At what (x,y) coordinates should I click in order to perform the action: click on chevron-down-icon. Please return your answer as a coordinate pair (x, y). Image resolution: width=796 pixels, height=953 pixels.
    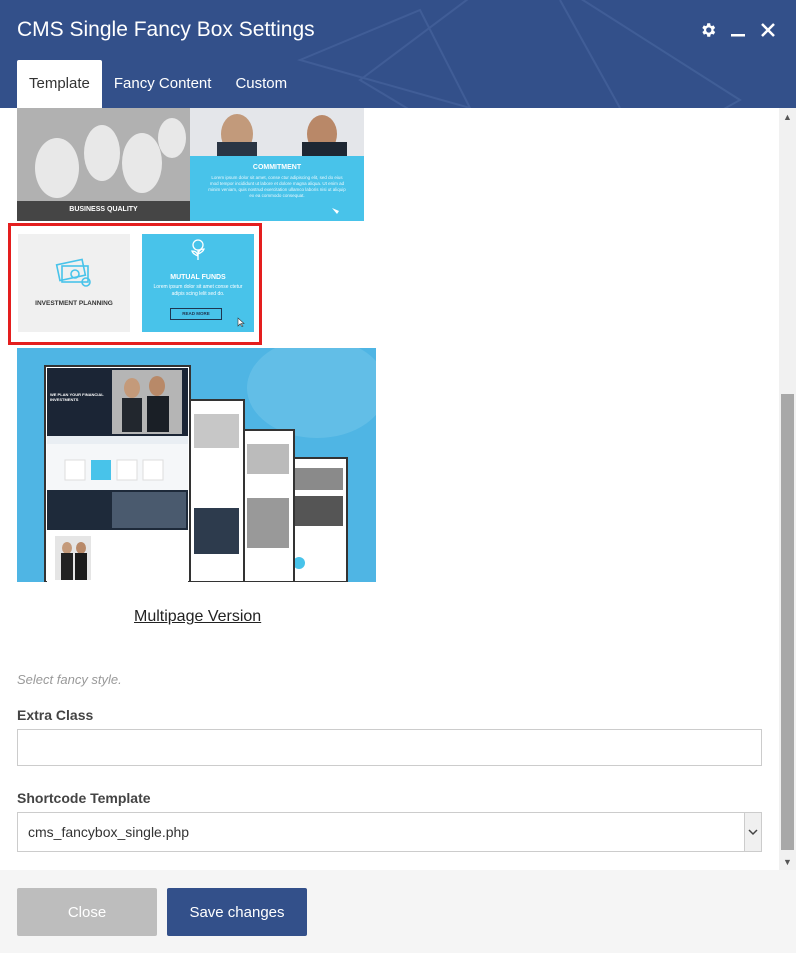
    Looking at the image, I should click on (752, 832).